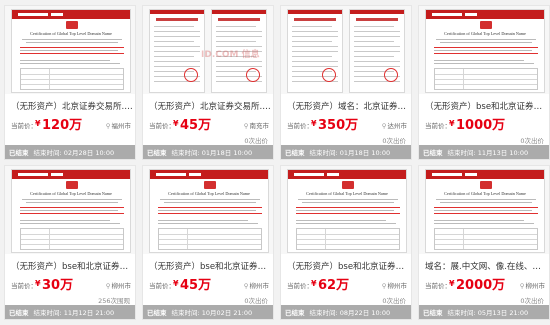 This screenshot has width=550, height=325. I want to click on current-price: 350万, so click(338, 125).